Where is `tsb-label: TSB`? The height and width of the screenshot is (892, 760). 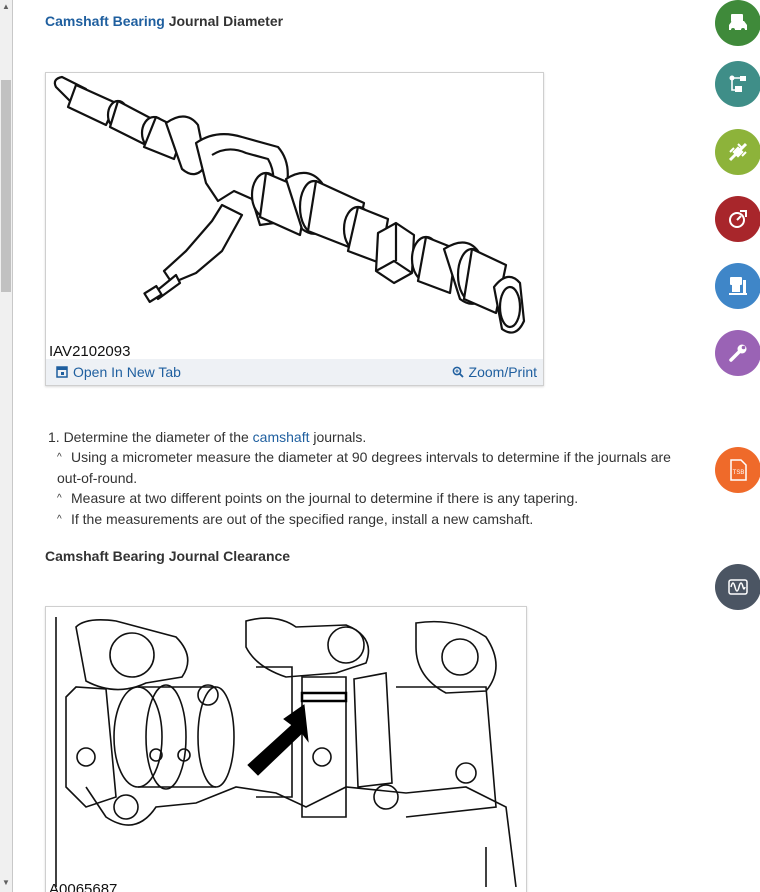 tsb-label: TSB is located at coordinates (739, 473).